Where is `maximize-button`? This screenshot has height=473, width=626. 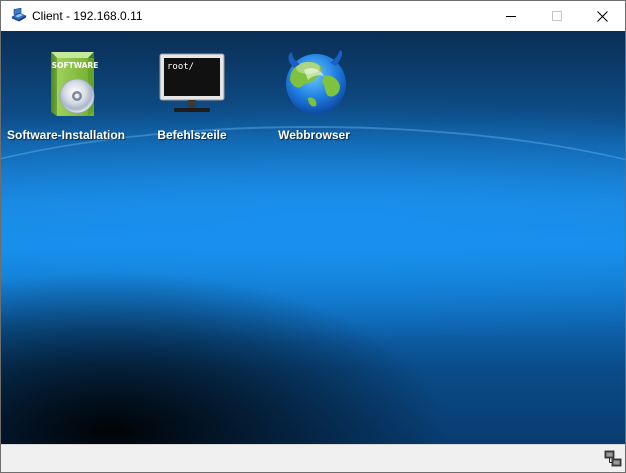
maximize-button is located at coordinates (557, 16).